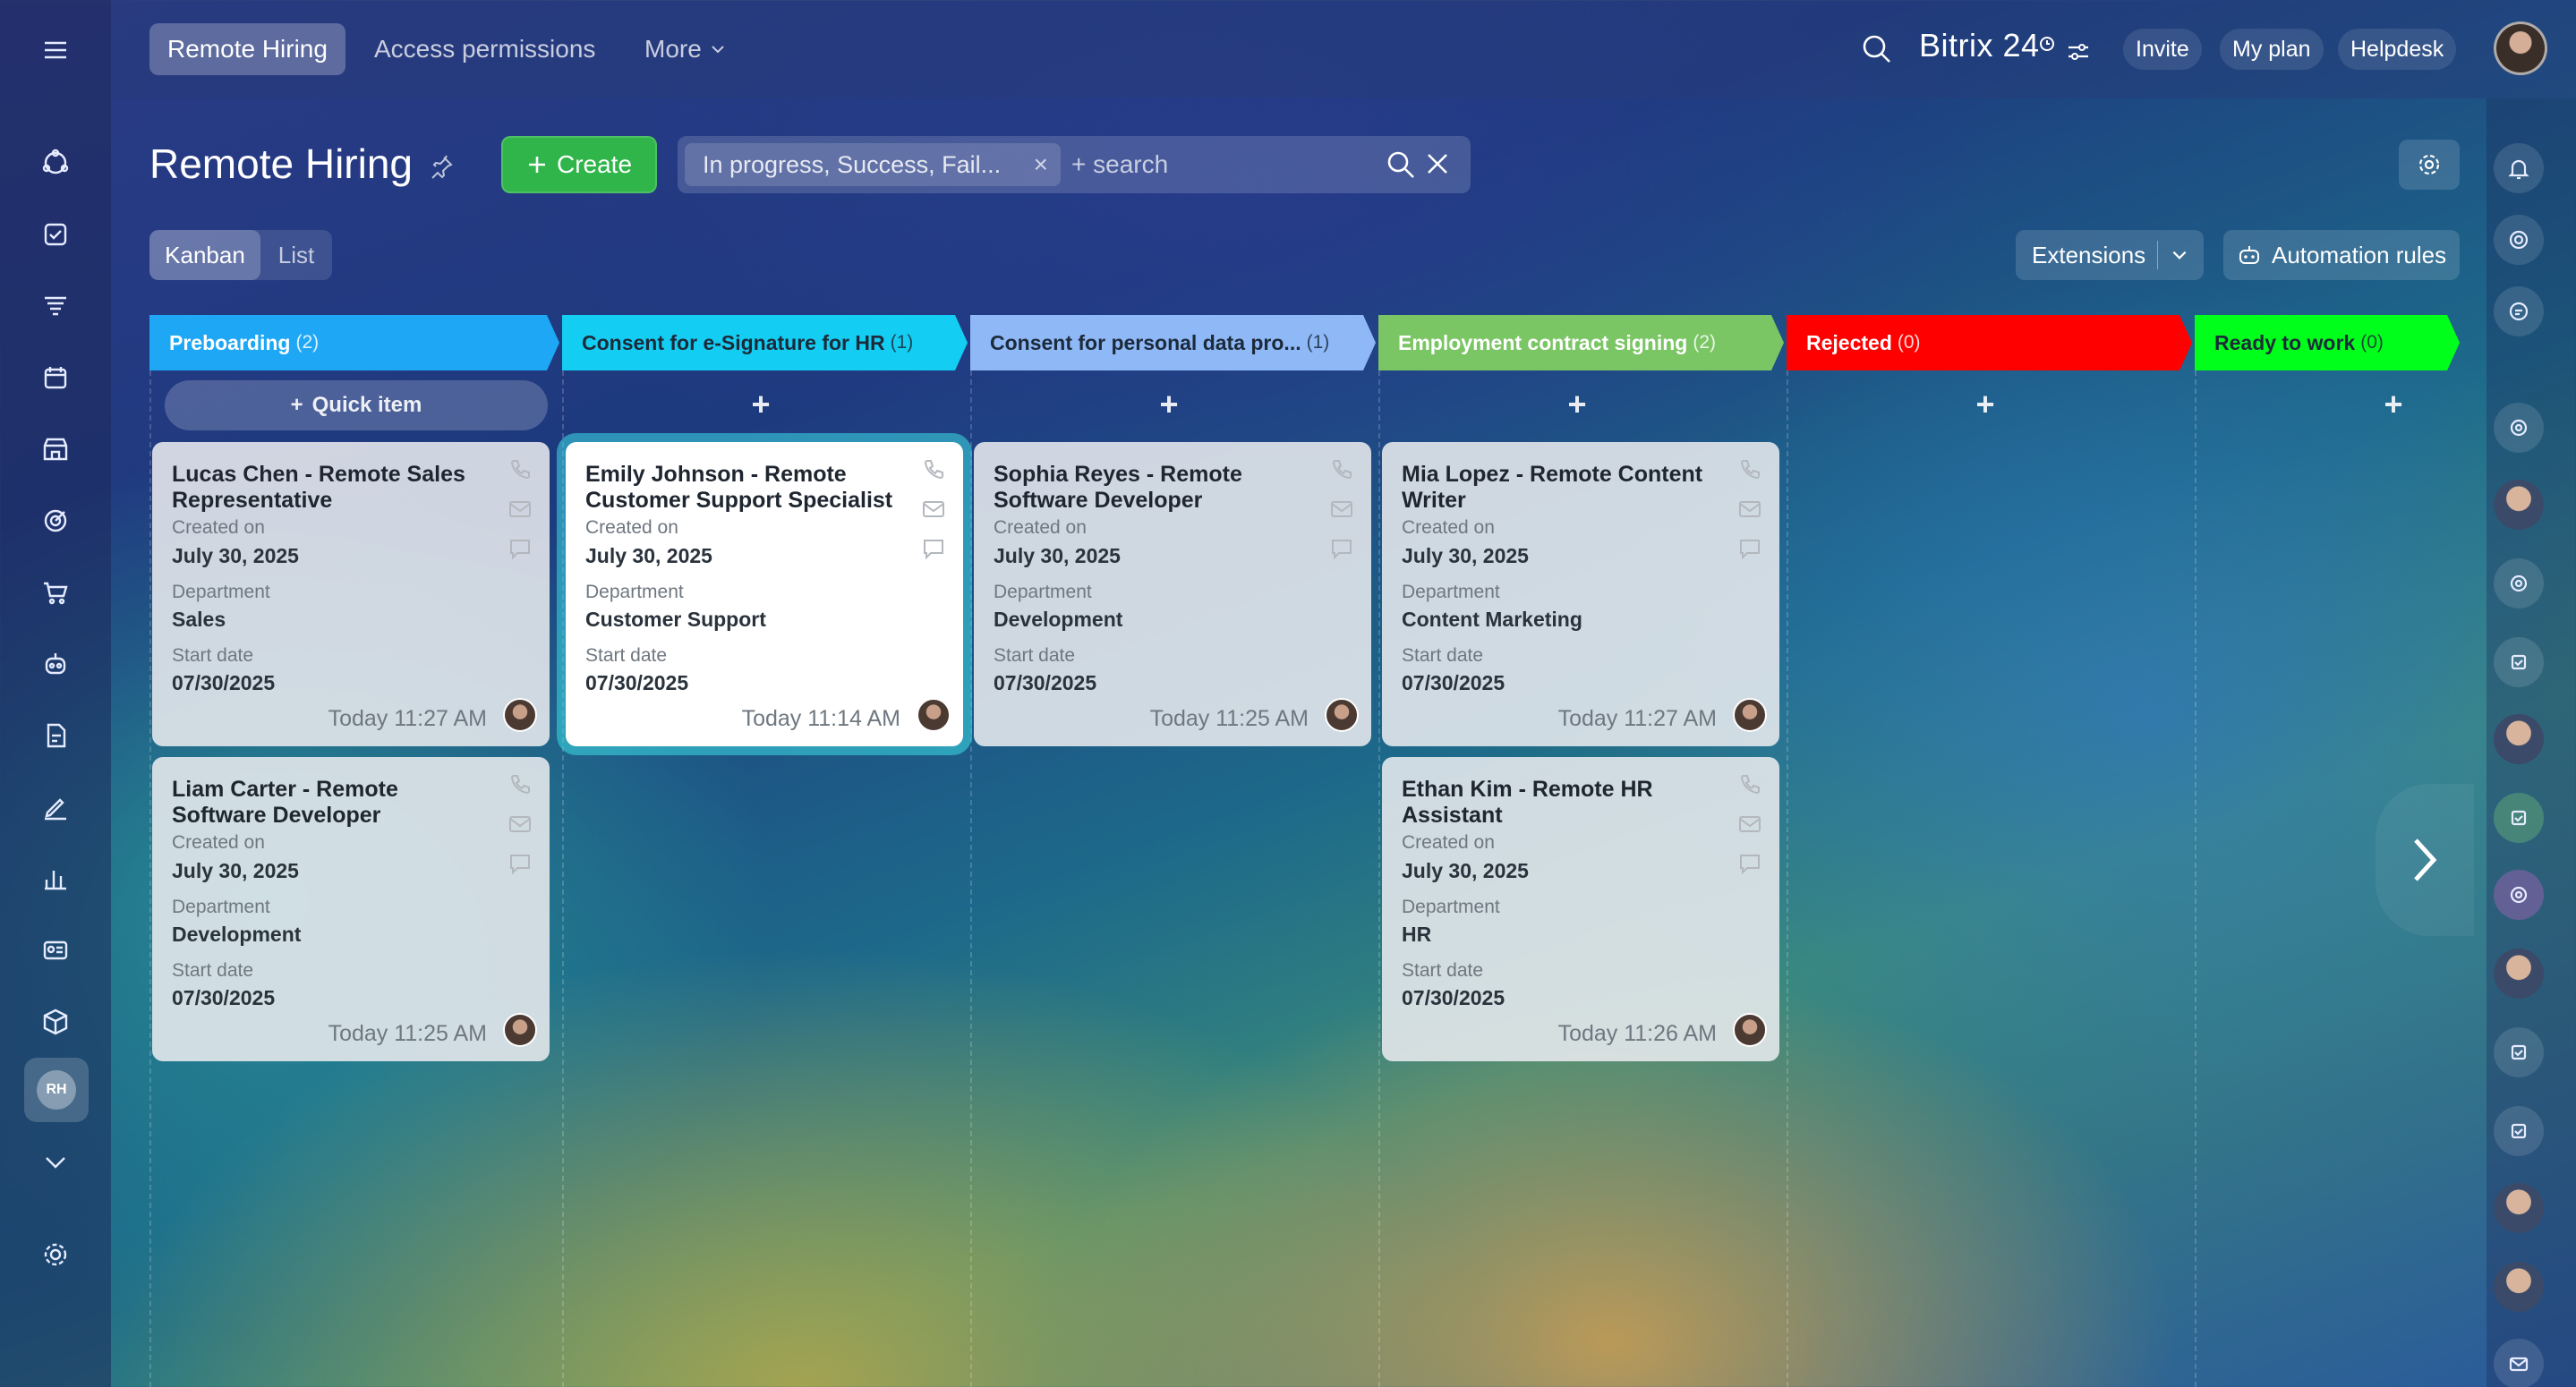 The image size is (2576, 1387). What do you see at coordinates (1989, 342) in the screenshot?
I see `stage-header: Rejected (0)` at bounding box center [1989, 342].